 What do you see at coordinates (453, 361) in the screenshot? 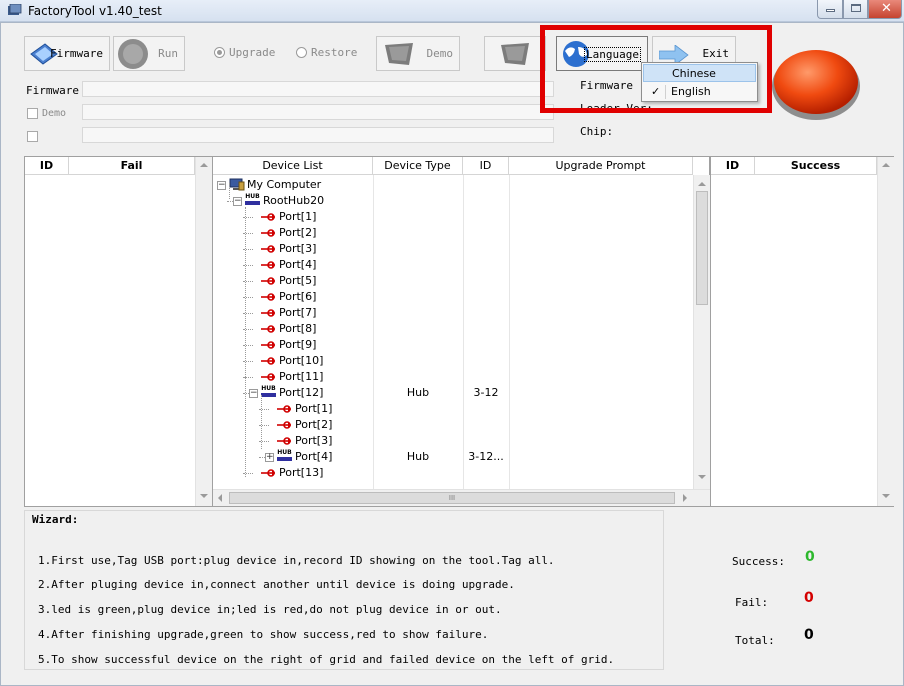
I see `device-tree-row: Port[10]` at bounding box center [453, 361].